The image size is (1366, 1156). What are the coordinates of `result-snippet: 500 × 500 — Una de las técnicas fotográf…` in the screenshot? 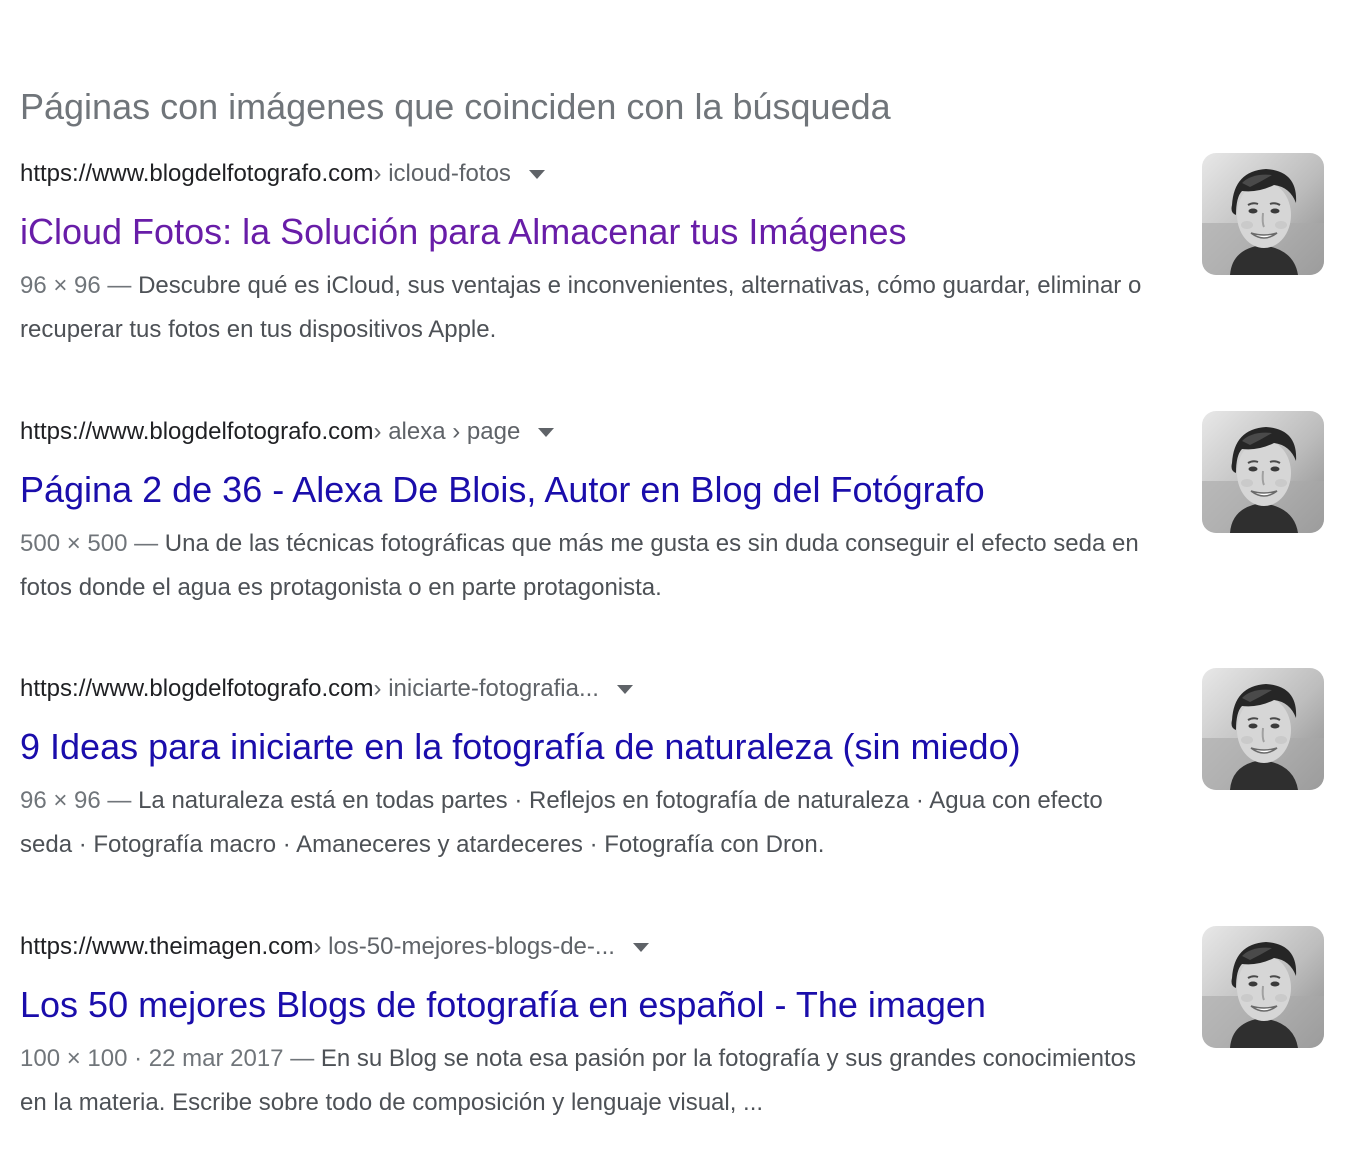 It's located at (590, 566).